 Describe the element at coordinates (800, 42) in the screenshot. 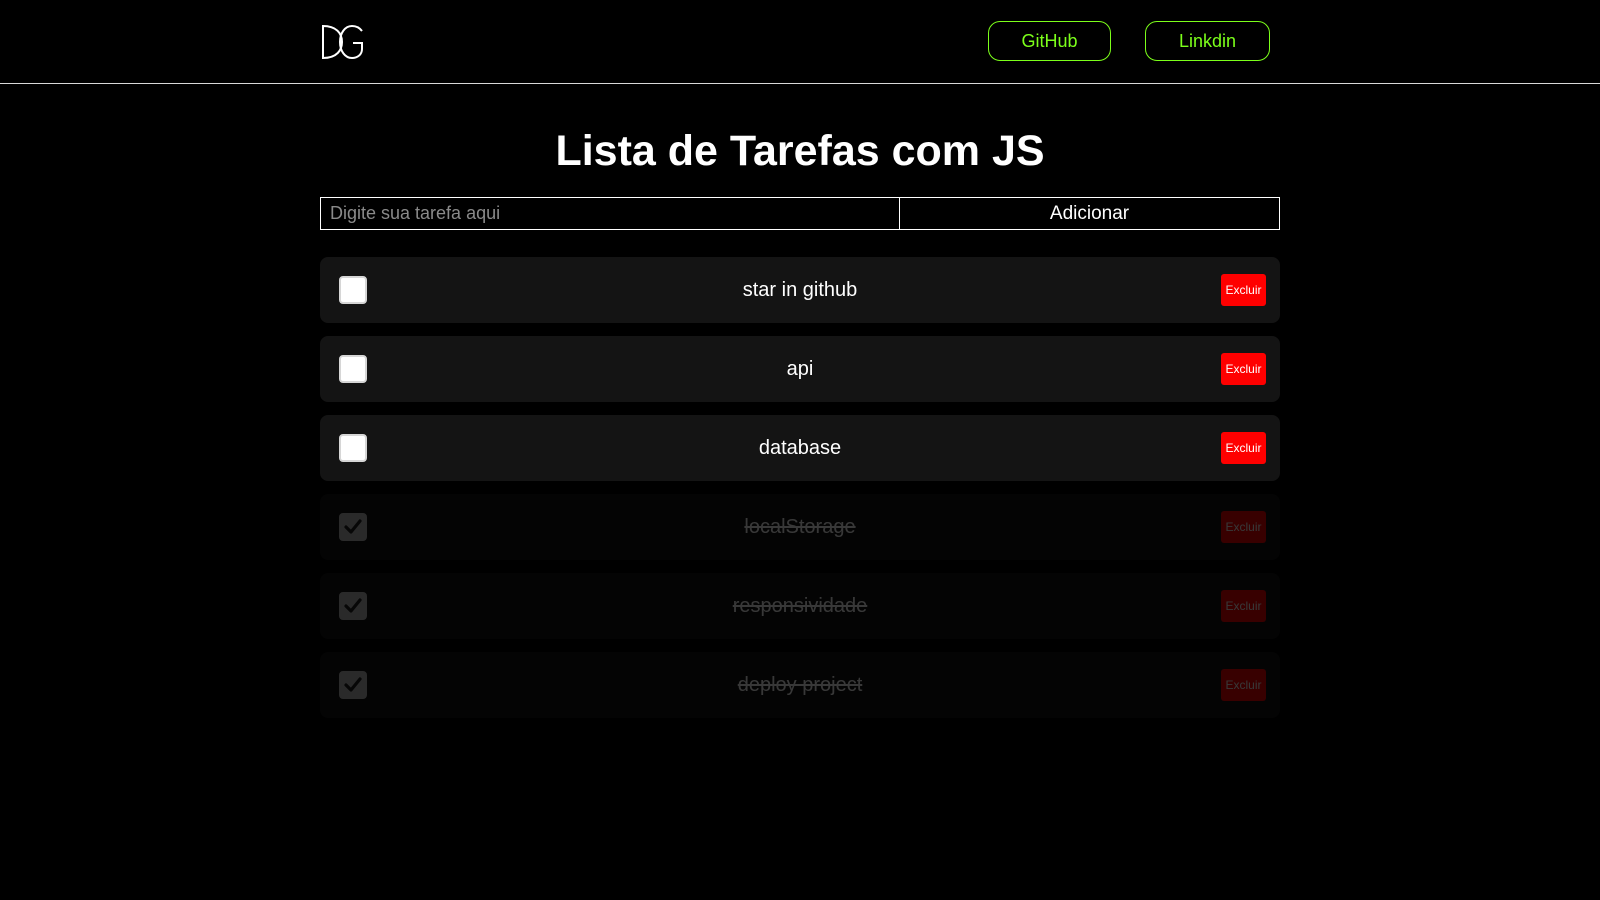

I see `top-navbar: GitHub Linkdin` at that location.